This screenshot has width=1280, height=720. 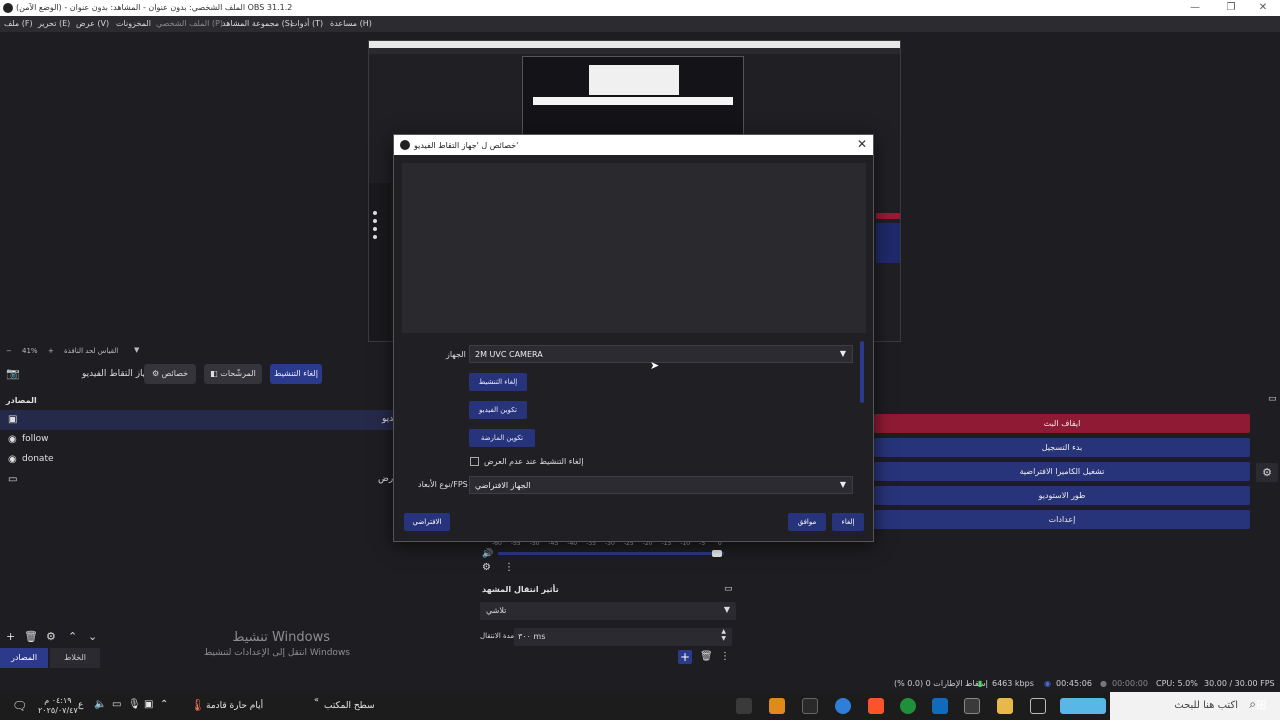 What do you see at coordinates (1206, 705) in the screenshot?
I see `search-input: اكتب هنا للبحث` at bounding box center [1206, 705].